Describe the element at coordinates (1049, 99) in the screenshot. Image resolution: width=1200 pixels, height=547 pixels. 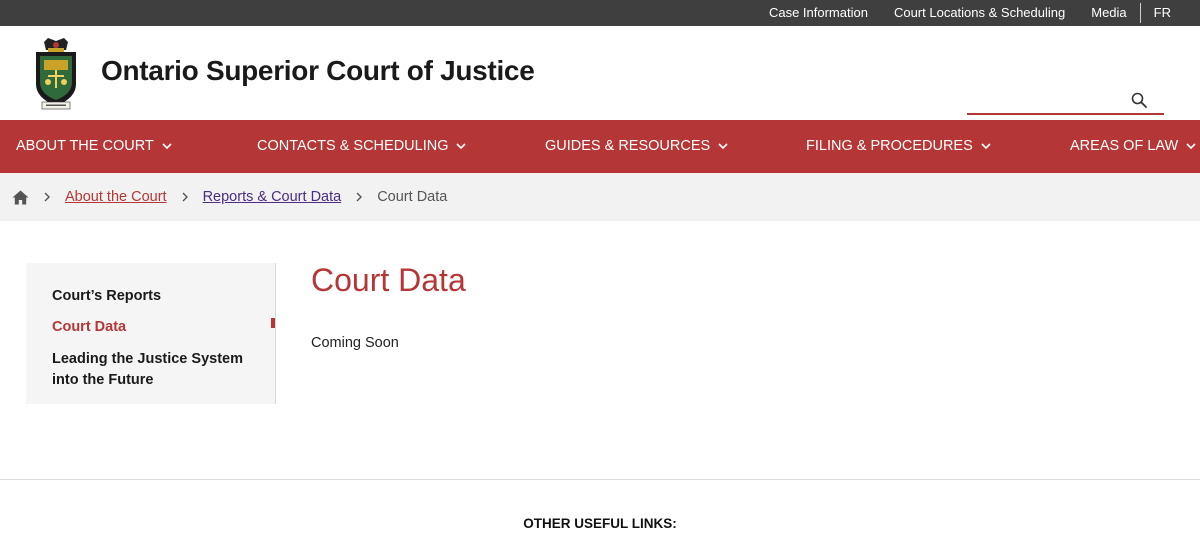
I see `search-input` at that location.